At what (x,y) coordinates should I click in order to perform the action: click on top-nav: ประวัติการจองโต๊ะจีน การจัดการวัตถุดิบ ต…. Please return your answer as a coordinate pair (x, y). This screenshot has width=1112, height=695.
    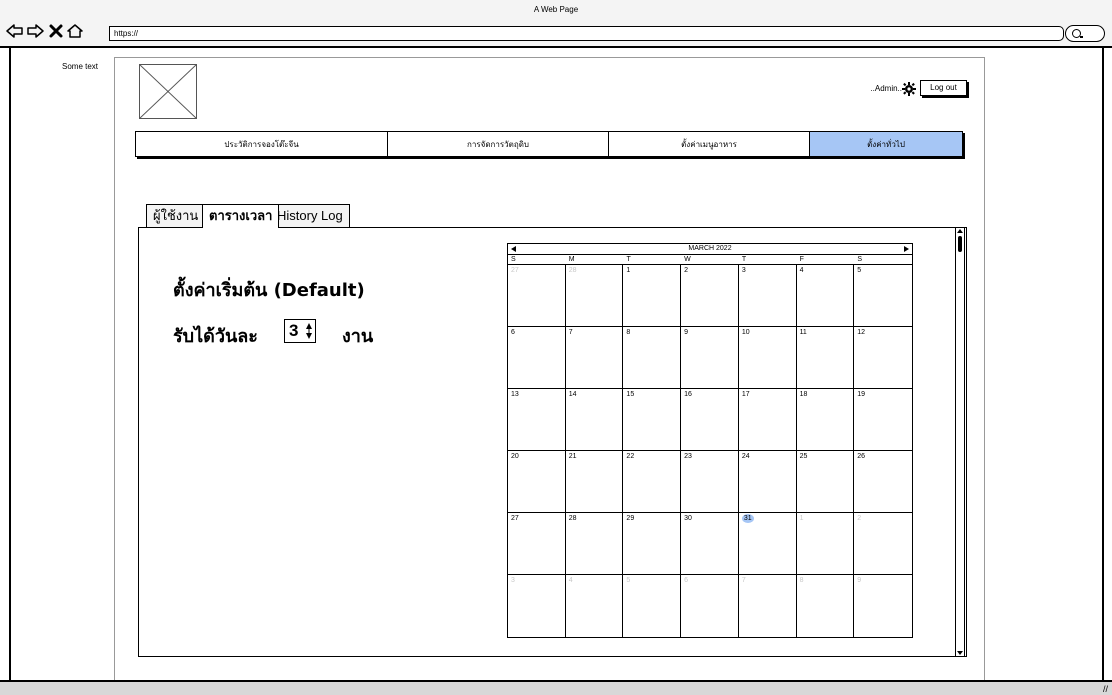
    Looking at the image, I should click on (549, 144).